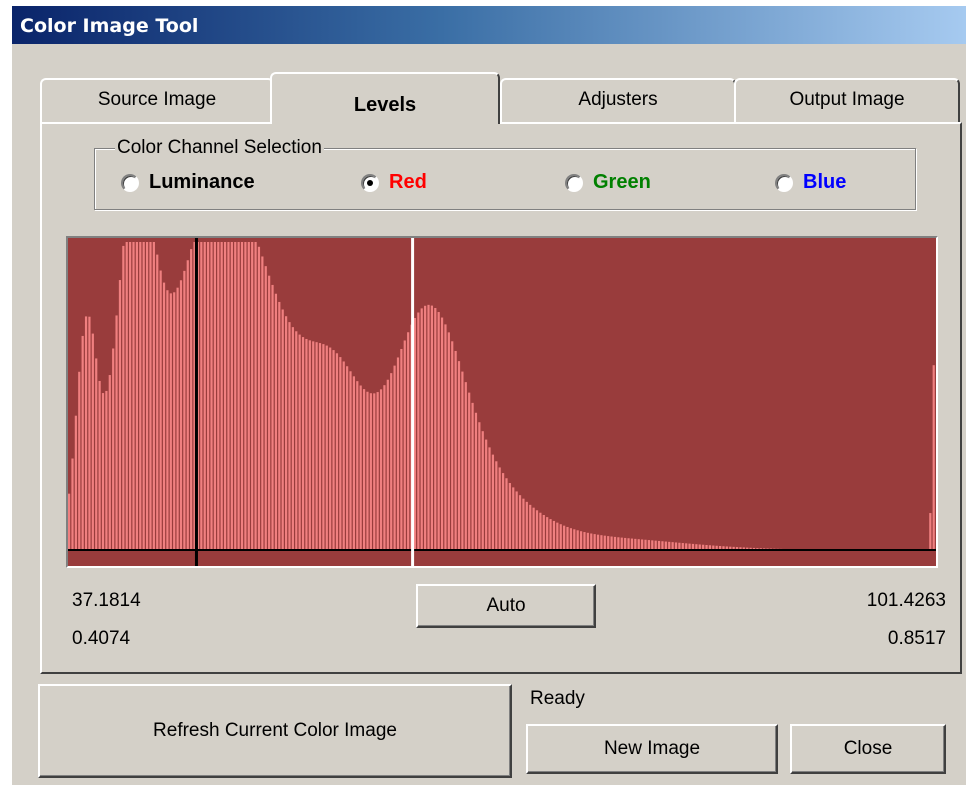 The height and width of the screenshot is (785, 966). I want to click on refresh-button-label: Refresh Current Color Image, so click(275, 730).